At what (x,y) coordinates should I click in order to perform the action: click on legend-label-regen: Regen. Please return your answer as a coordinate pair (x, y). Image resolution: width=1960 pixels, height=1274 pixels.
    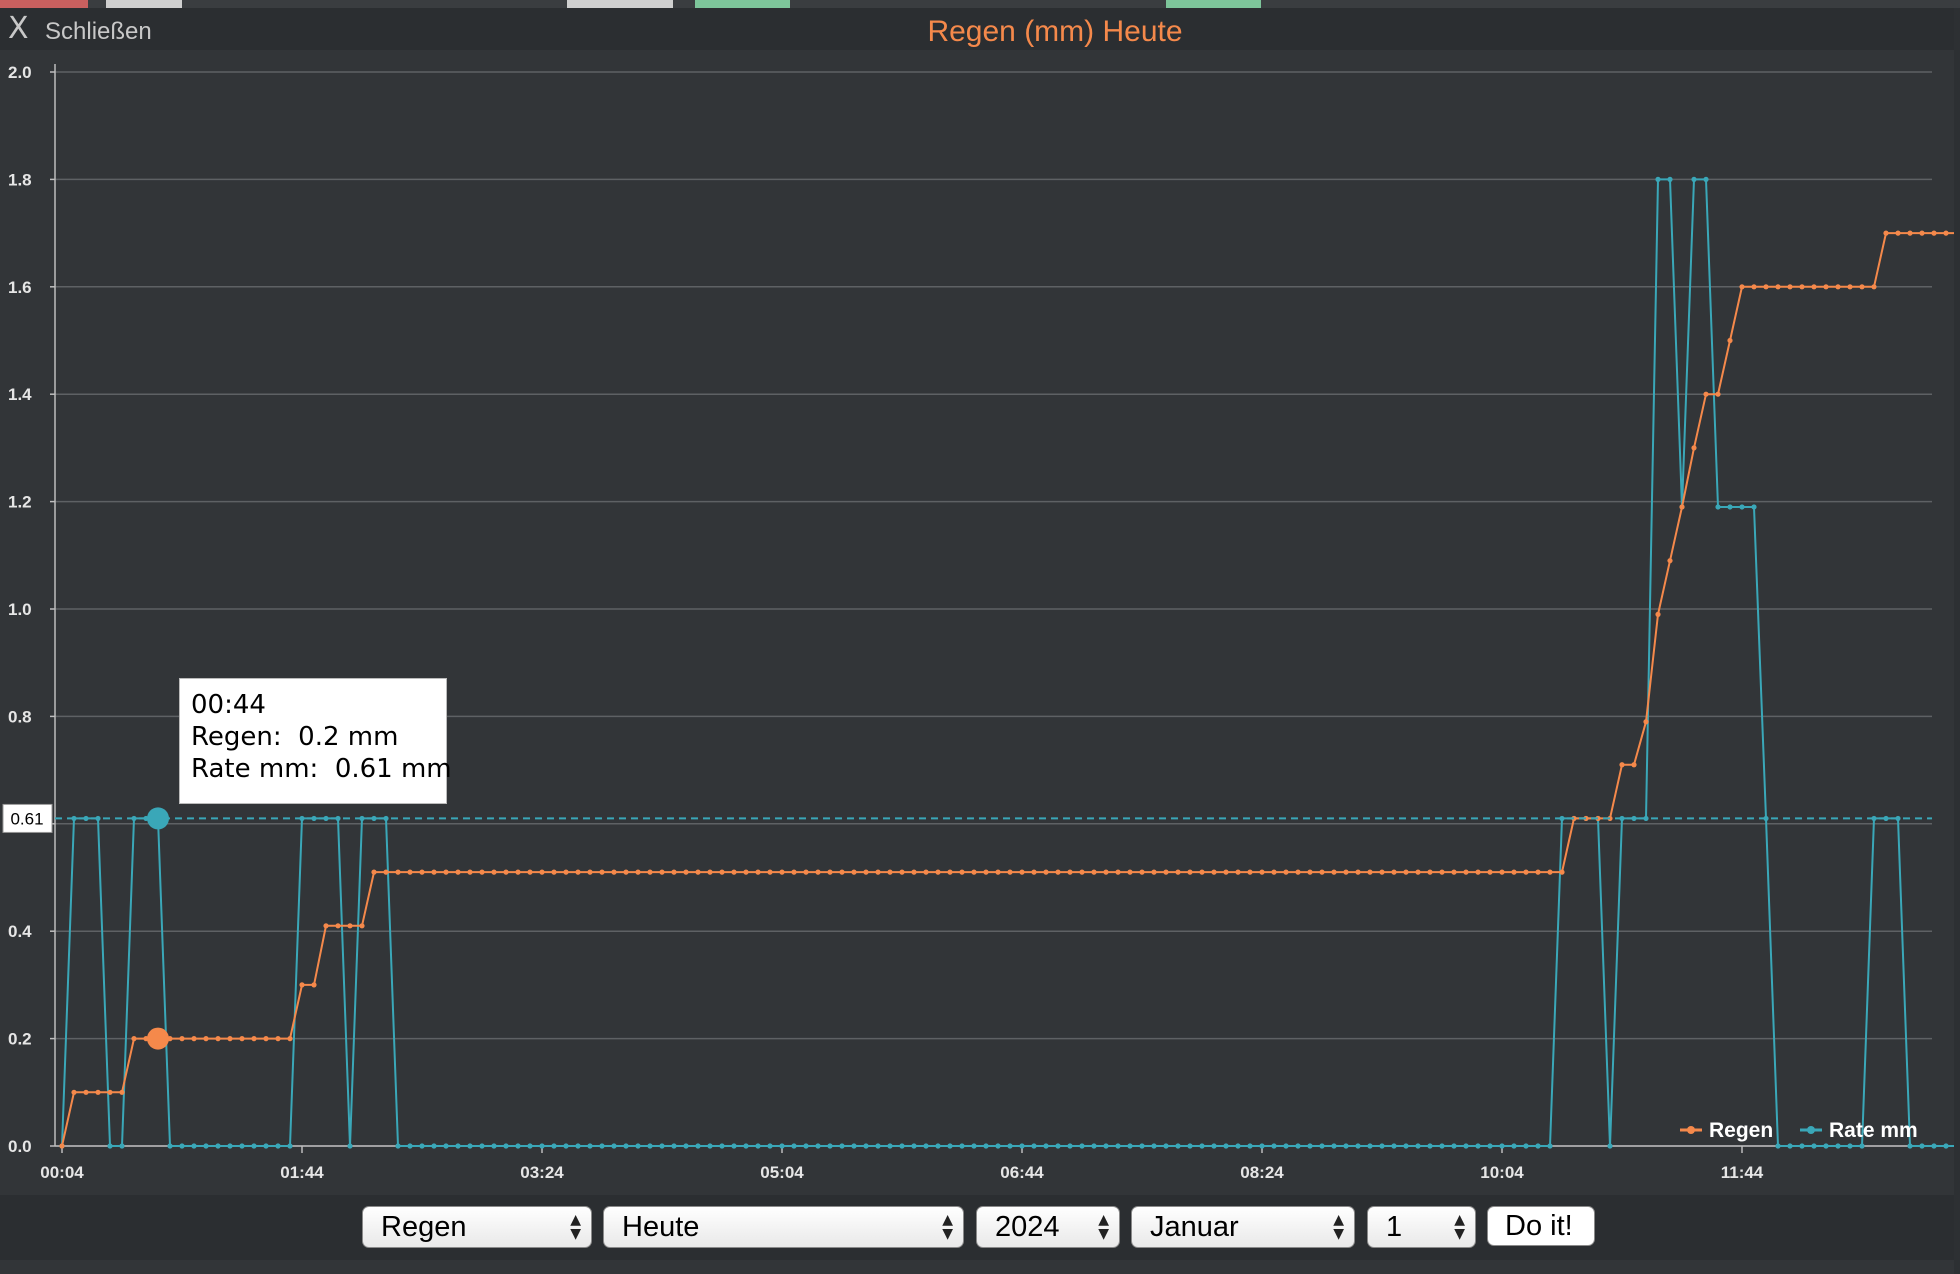
    Looking at the image, I should click on (1741, 1130).